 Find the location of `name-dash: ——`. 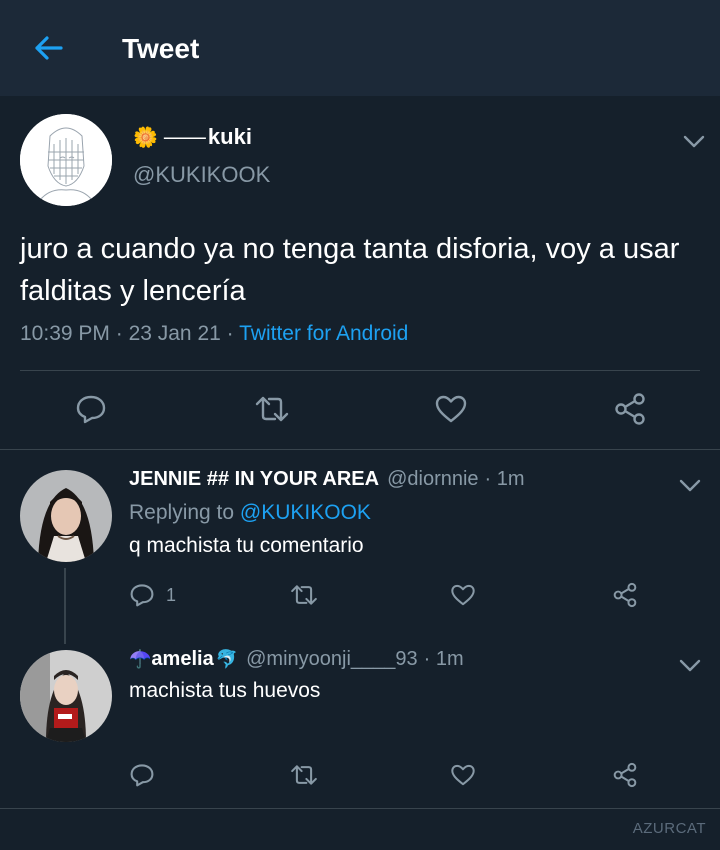

name-dash: —— is located at coordinates (184, 136).